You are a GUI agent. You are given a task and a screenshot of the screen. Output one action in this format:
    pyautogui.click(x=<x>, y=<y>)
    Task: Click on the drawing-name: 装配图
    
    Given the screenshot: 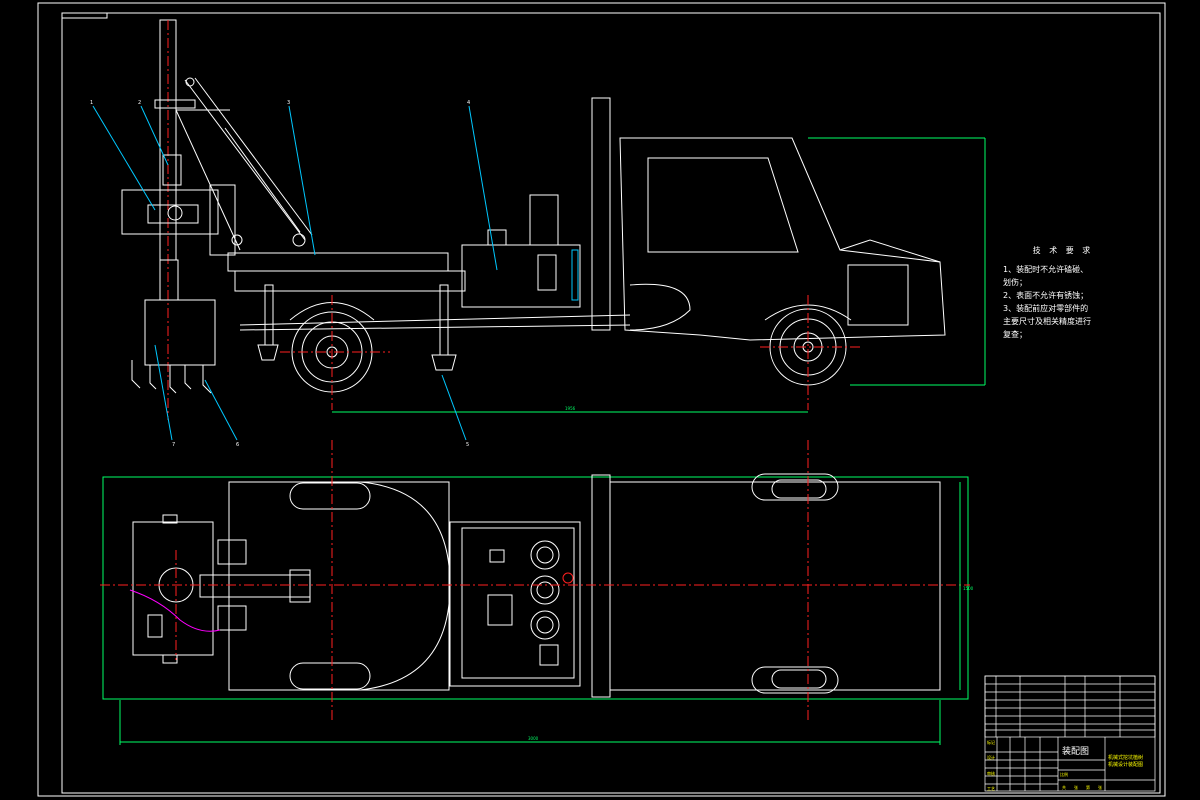 What is the action you would take?
    pyautogui.click(x=1076, y=752)
    